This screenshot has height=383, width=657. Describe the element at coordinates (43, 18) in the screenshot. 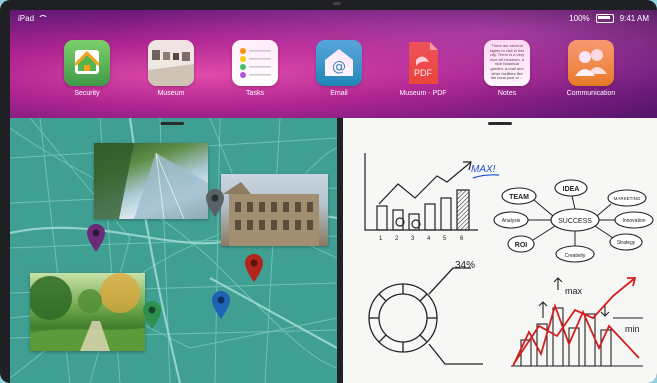

I see `wifi-icon` at that location.